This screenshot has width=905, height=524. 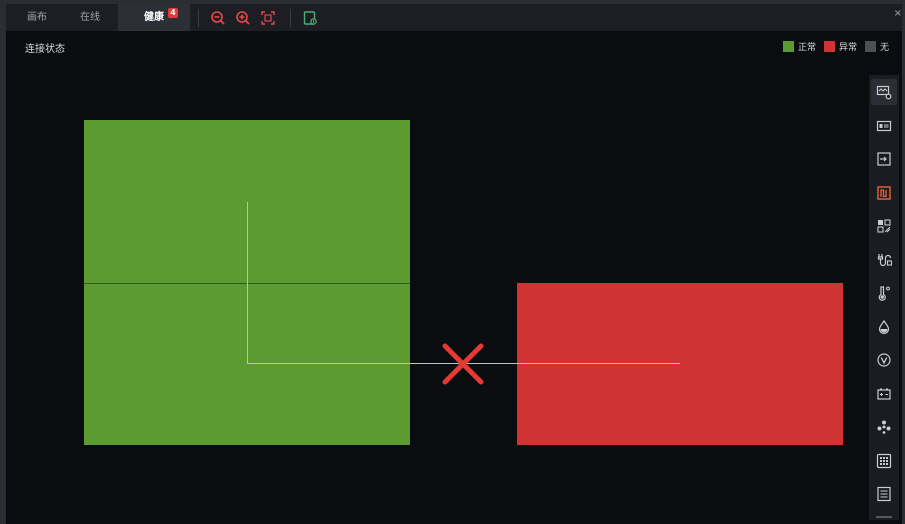 I want to click on fit-screen-button, so click(x=268, y=18).